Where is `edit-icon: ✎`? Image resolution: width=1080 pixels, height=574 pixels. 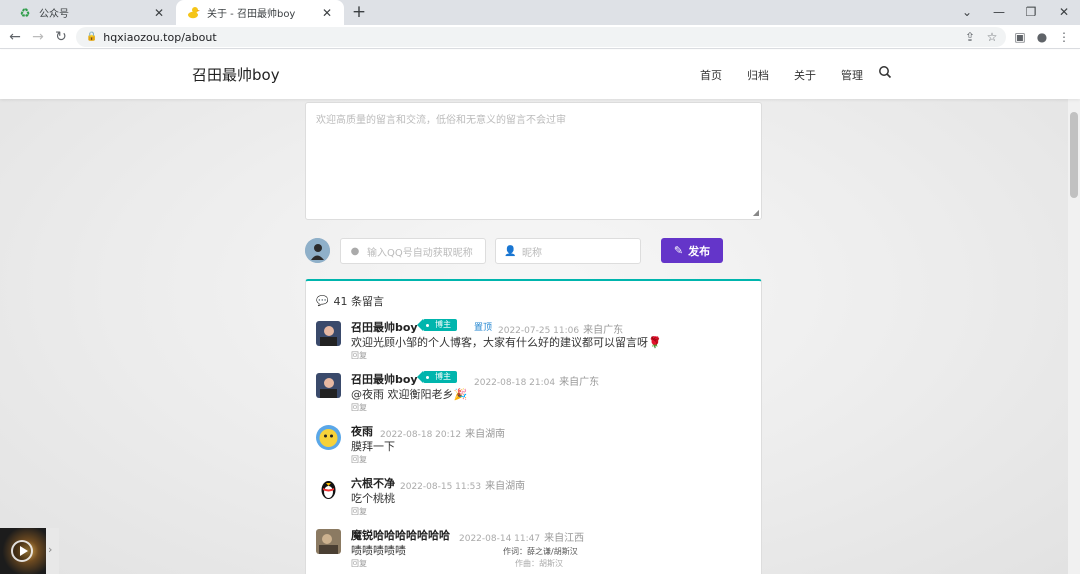 edit-icon: ✎ is located at coordinates (678, 250).